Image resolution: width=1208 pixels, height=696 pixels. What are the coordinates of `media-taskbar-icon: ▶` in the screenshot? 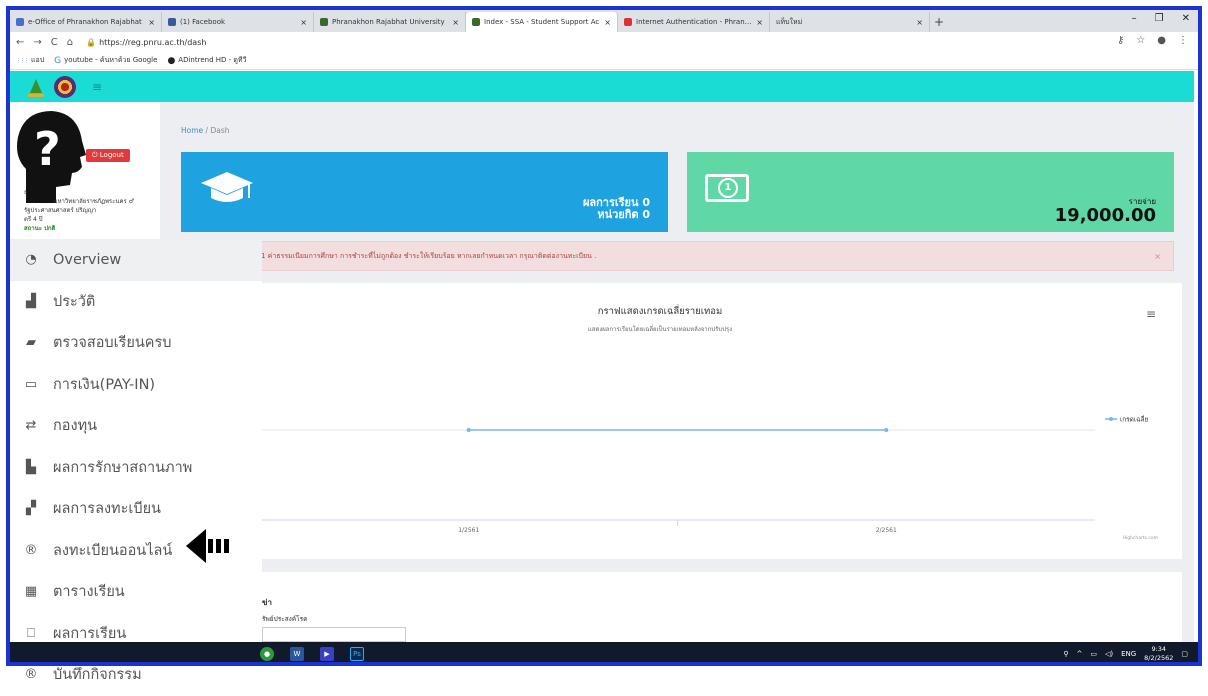 It's located at (327, 654).